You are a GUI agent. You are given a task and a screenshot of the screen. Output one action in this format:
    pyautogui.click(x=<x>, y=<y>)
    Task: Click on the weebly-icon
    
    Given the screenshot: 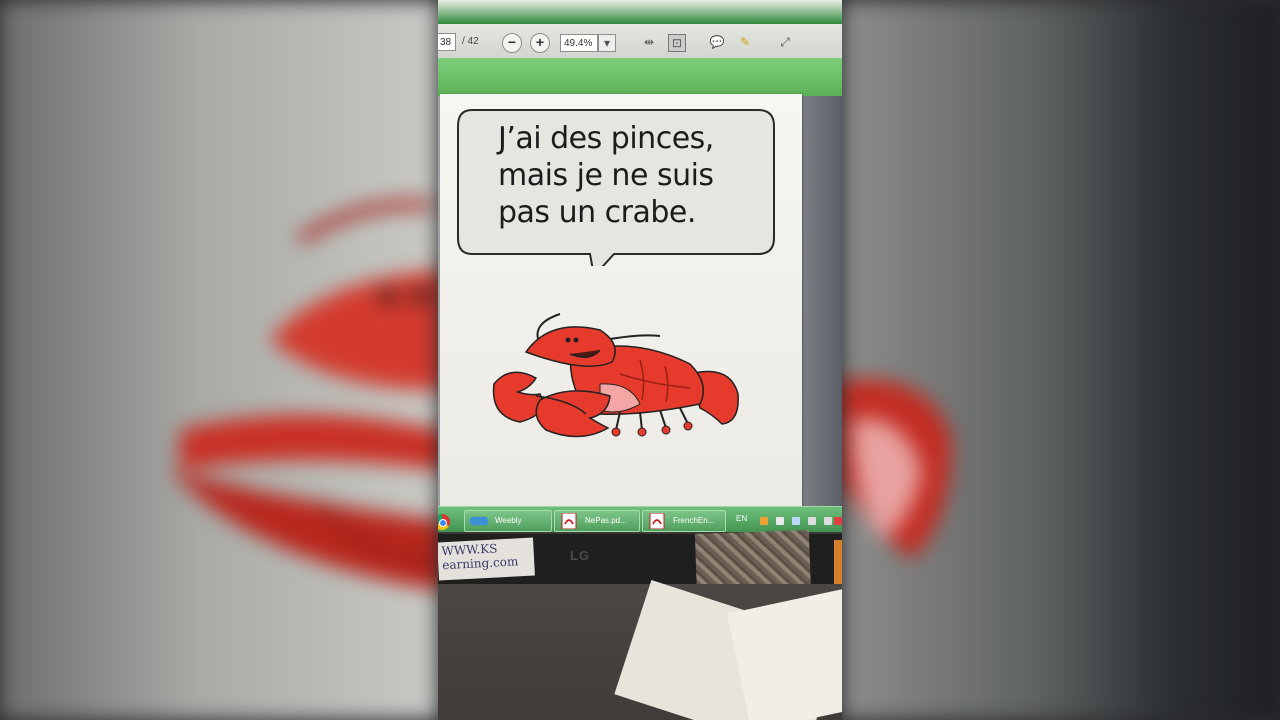 What is the action you would take?
    pyautogui.click(x=479, y=521)
    